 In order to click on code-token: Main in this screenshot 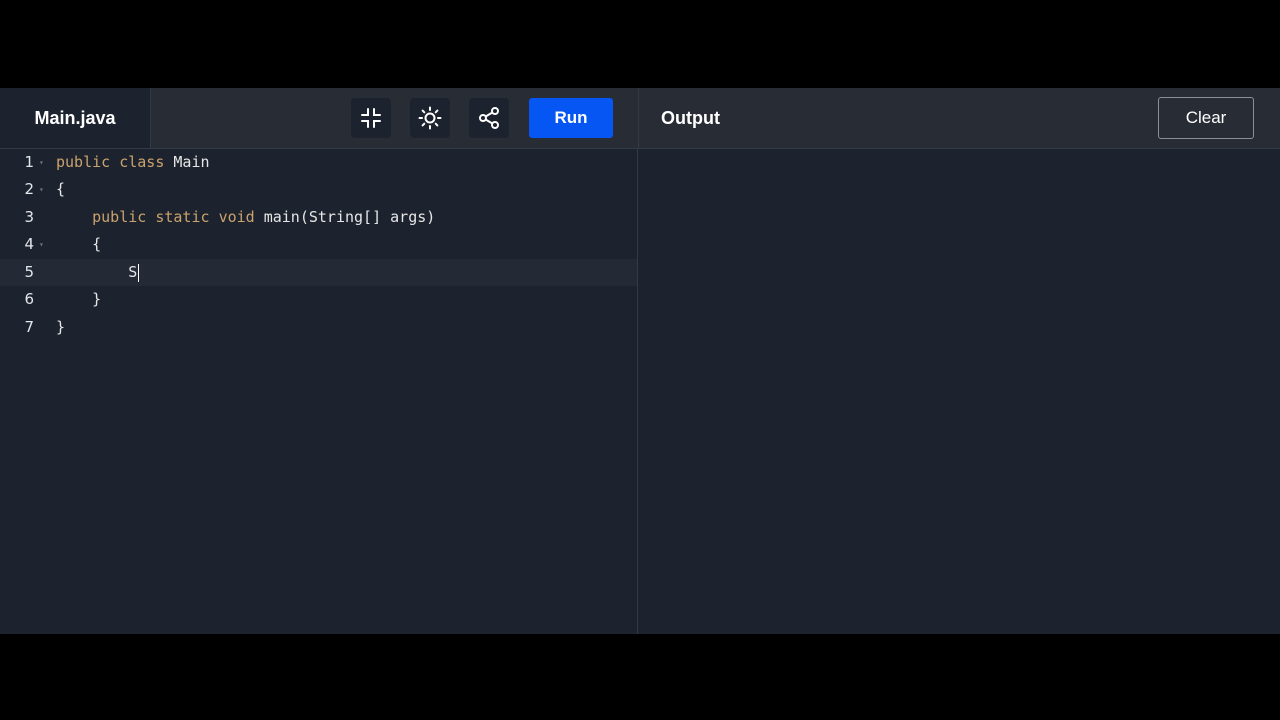, I will do `click(187, 162)`.